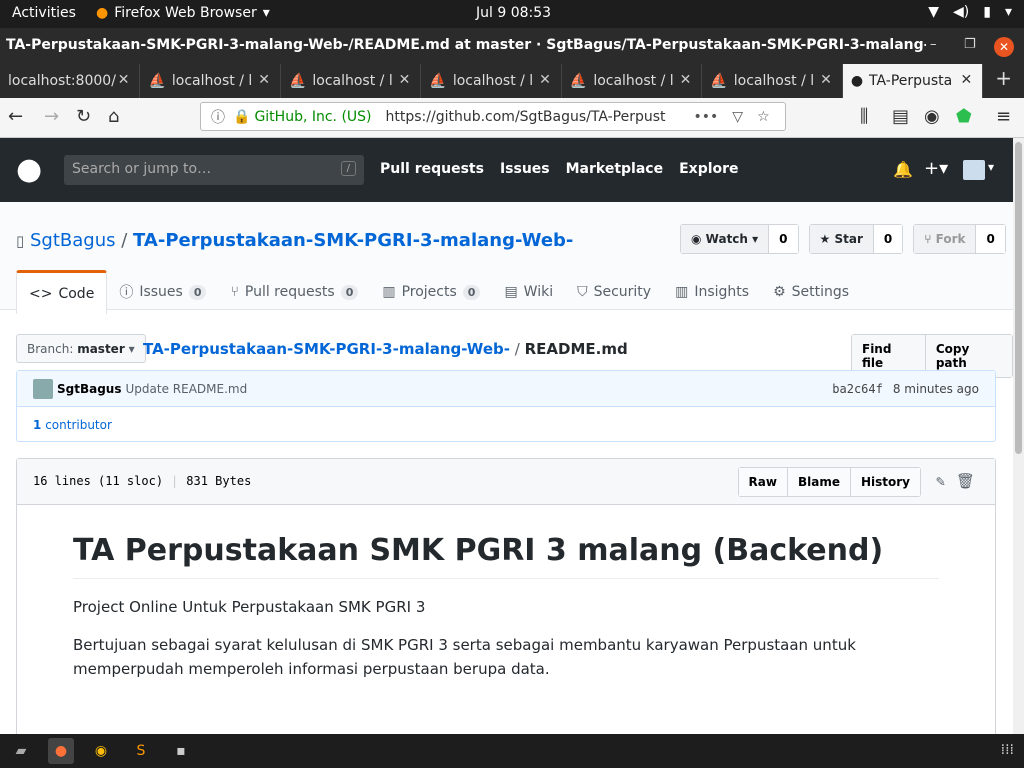 The width and height of the screenshot is (1024, 768). What do you see at coordinates (187, 389) in the screenshot?
I see `commit-message: Update README.md` at bounding box center [187, 389].